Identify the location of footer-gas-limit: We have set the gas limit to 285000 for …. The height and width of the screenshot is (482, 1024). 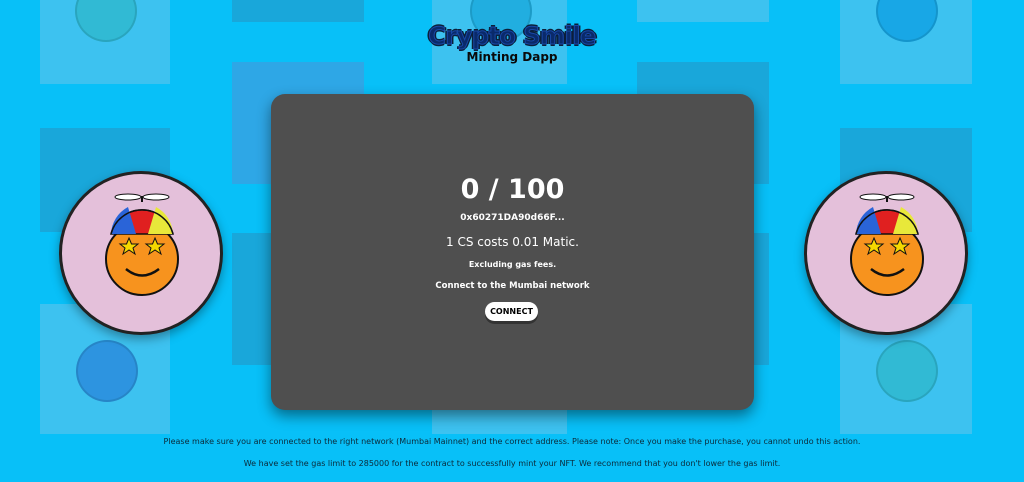
(512, 463).